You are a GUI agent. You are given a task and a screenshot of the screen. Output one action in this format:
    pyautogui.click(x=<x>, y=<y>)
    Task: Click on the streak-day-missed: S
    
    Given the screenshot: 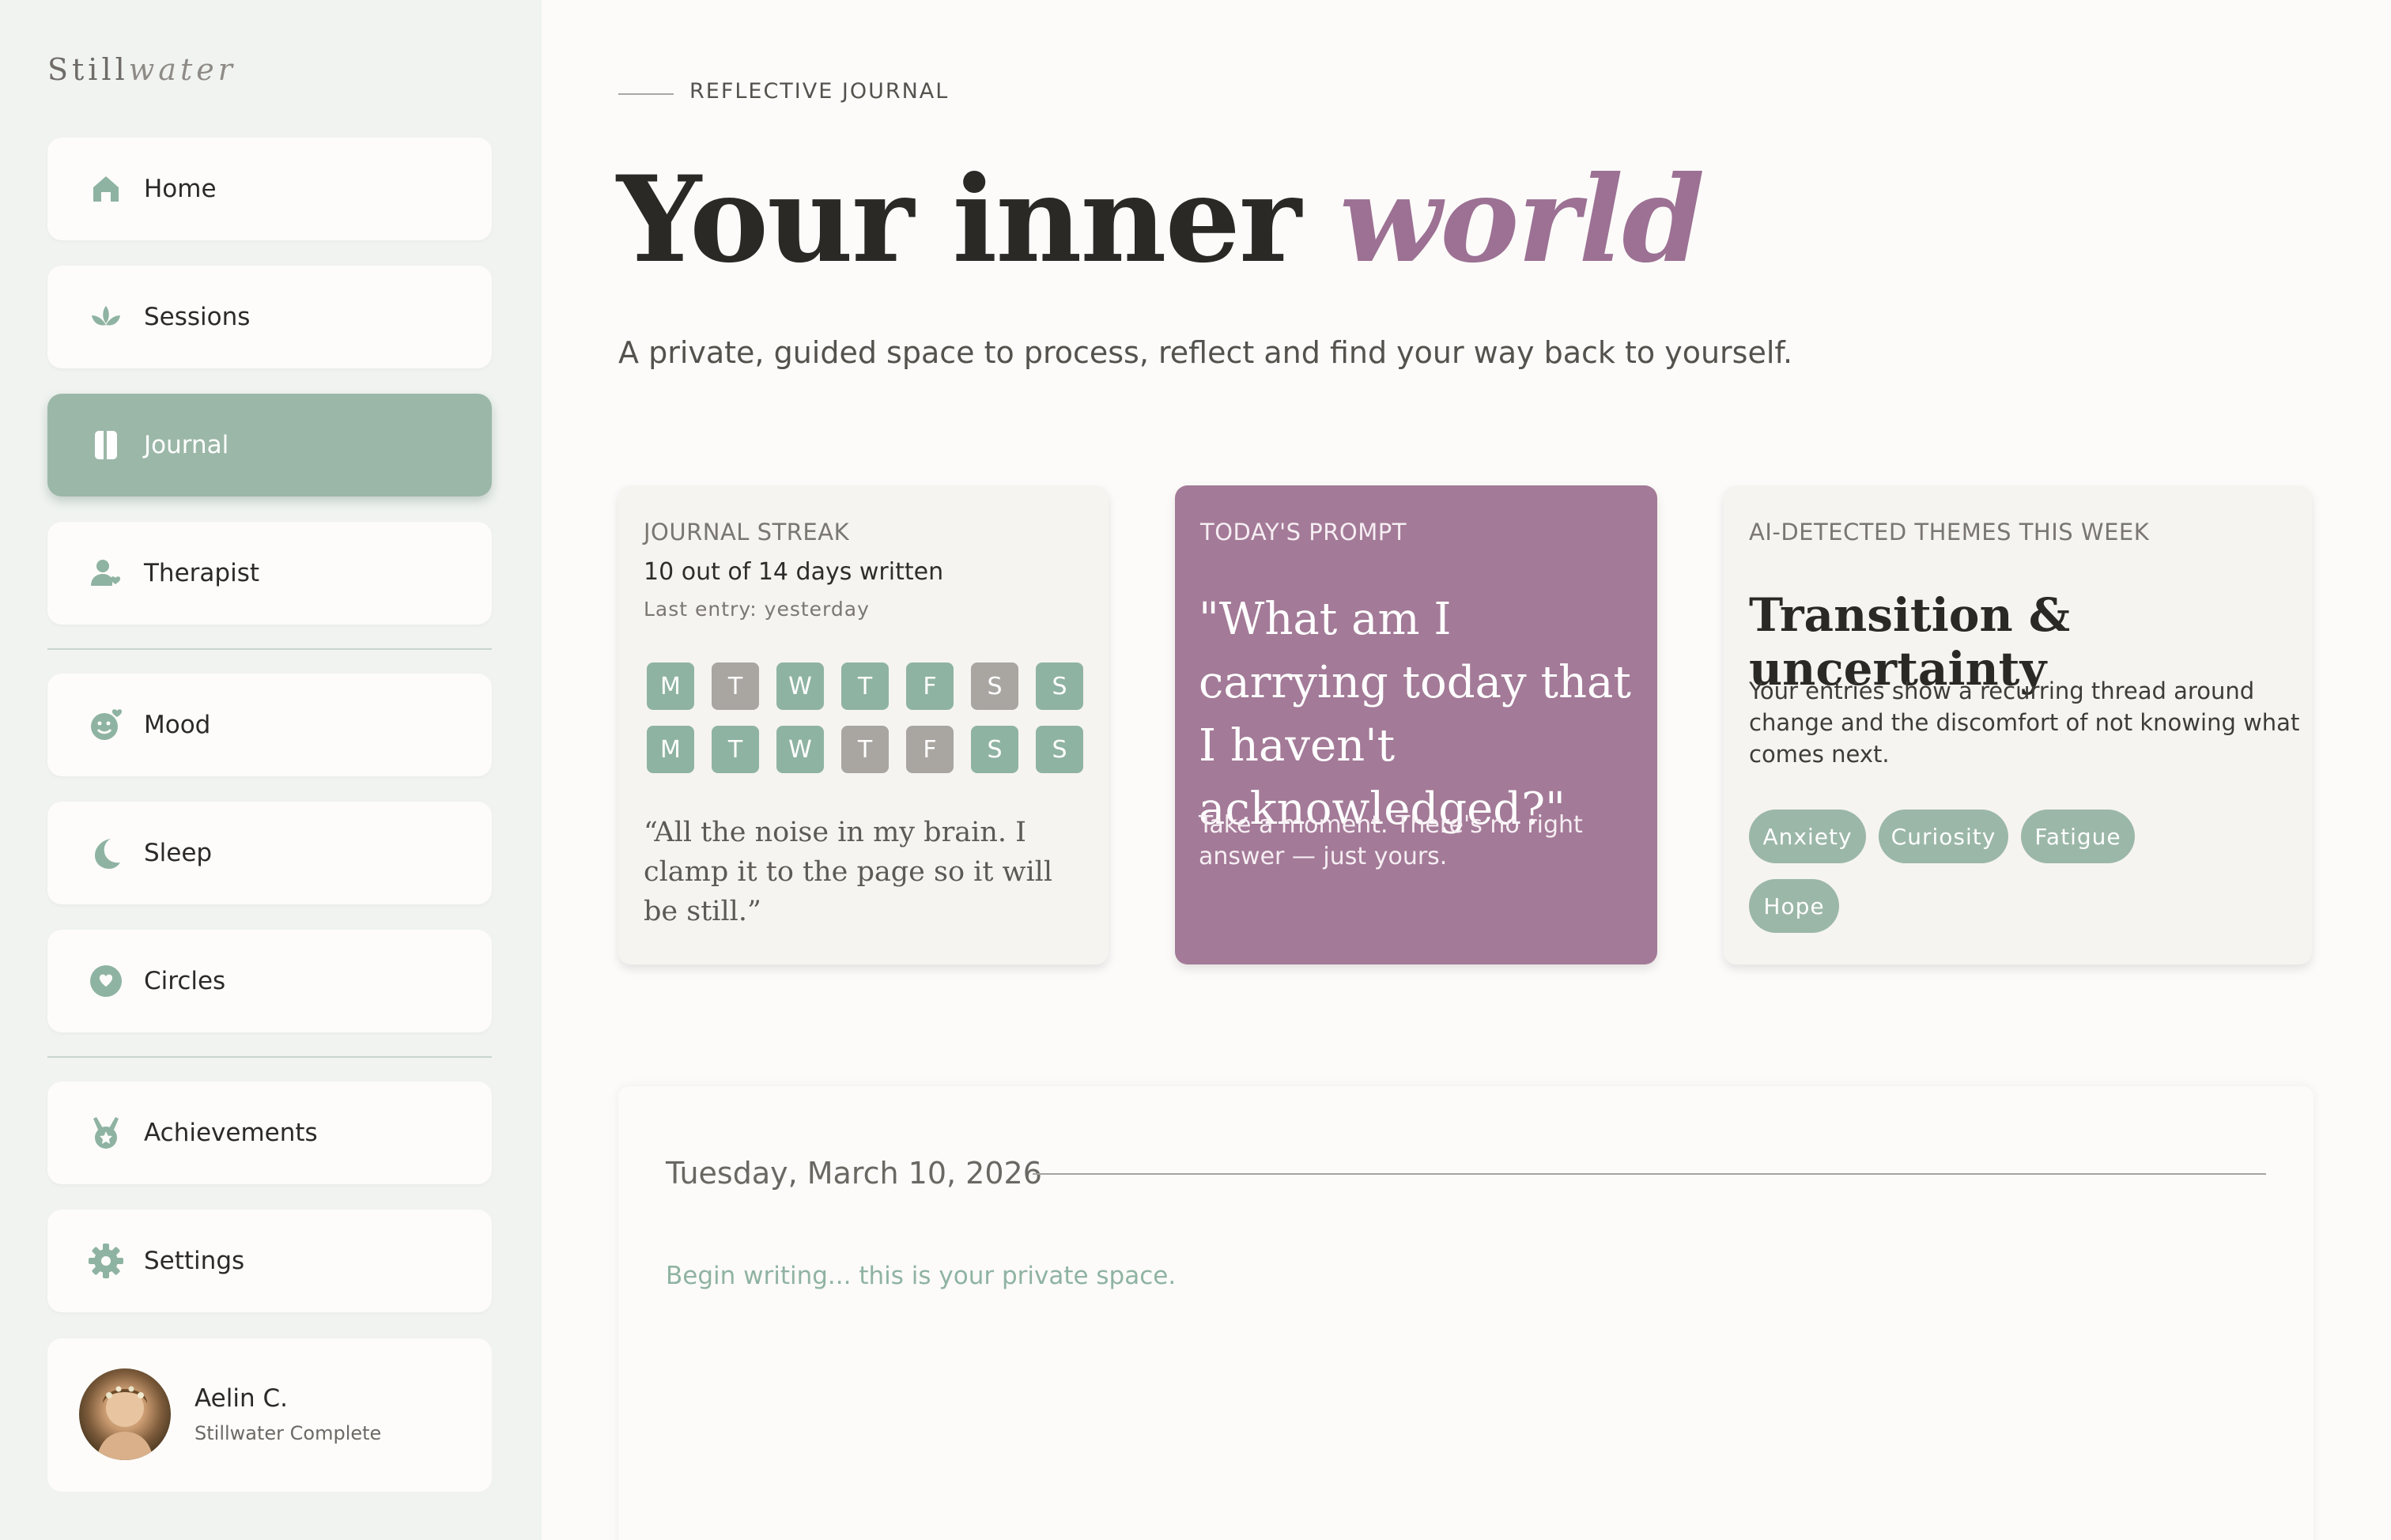 What is the action you would take?
    pyautogui.click(x=994, y=686)
    